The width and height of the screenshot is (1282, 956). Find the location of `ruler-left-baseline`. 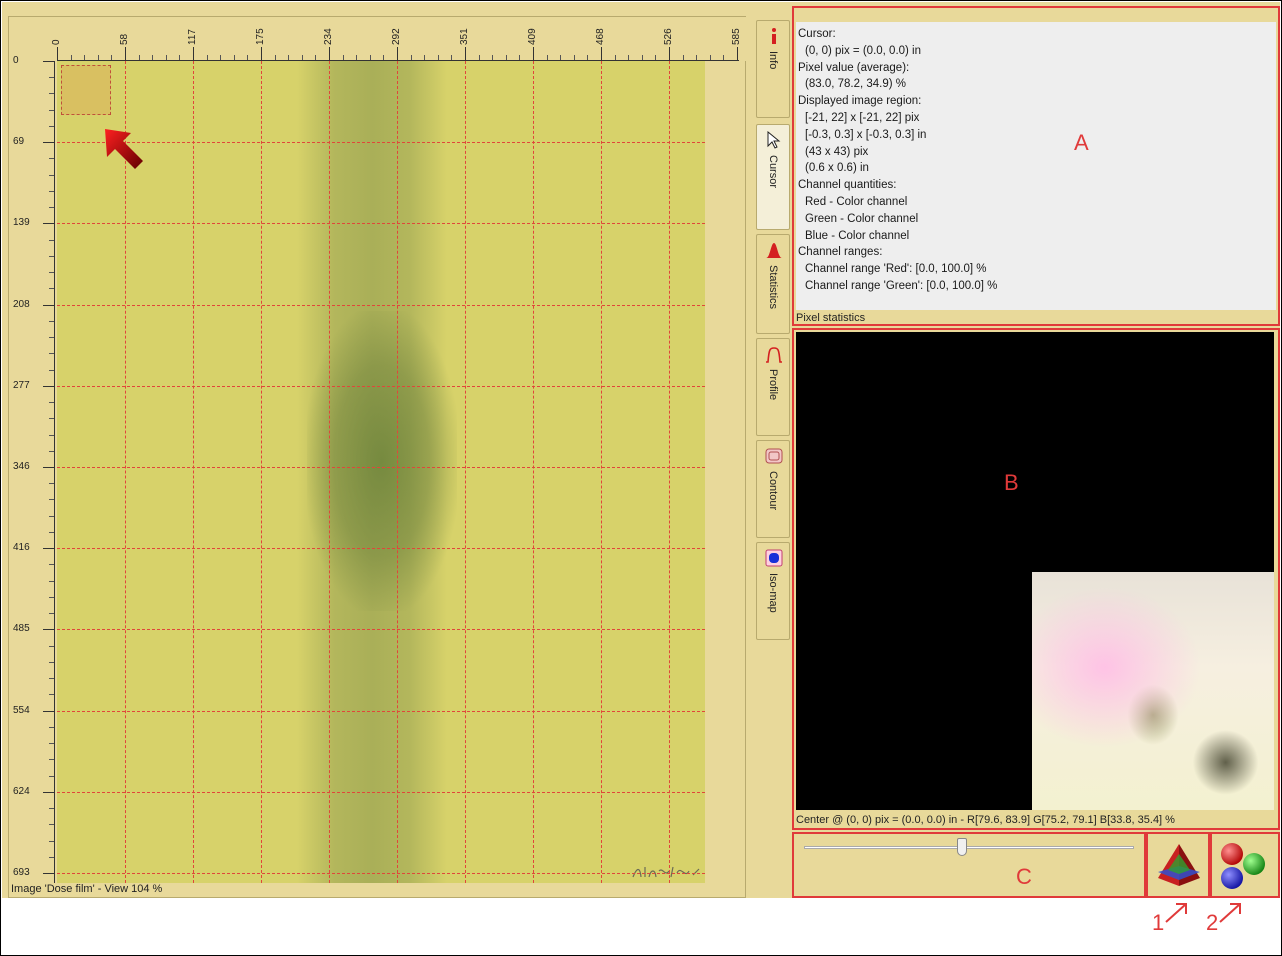

ruler-left-baseline is located at coordinates (54, 472).